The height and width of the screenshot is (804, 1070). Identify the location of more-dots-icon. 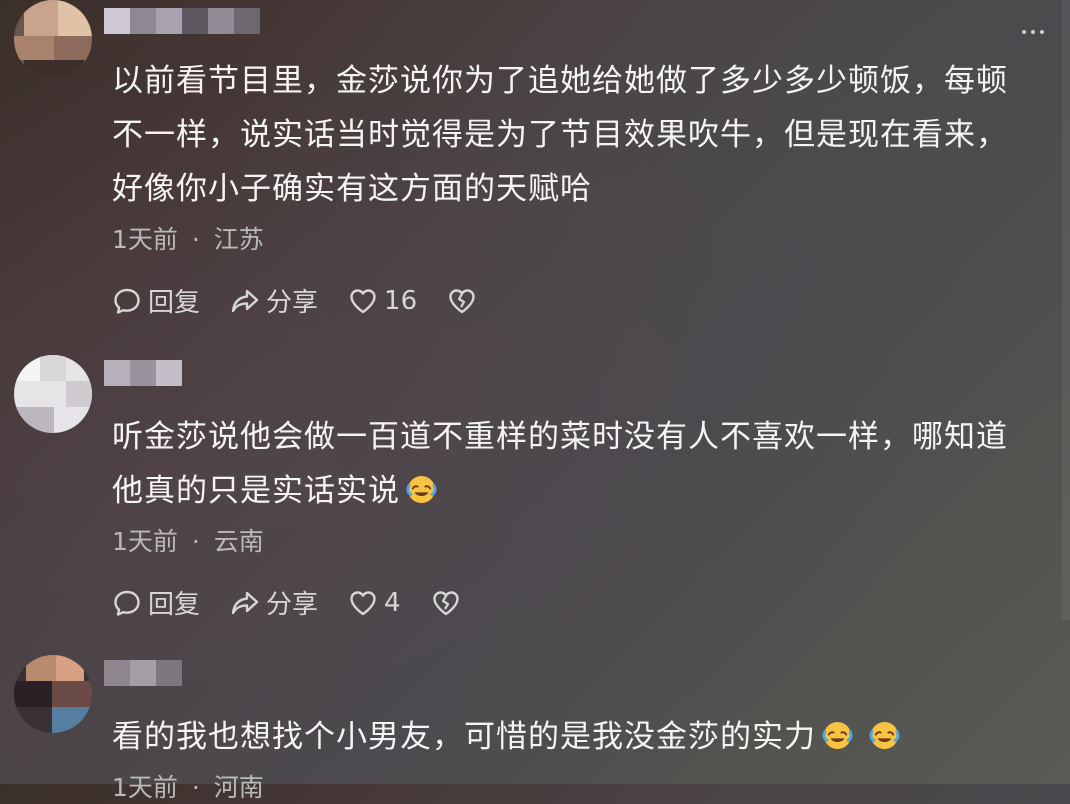
(1033, 32).